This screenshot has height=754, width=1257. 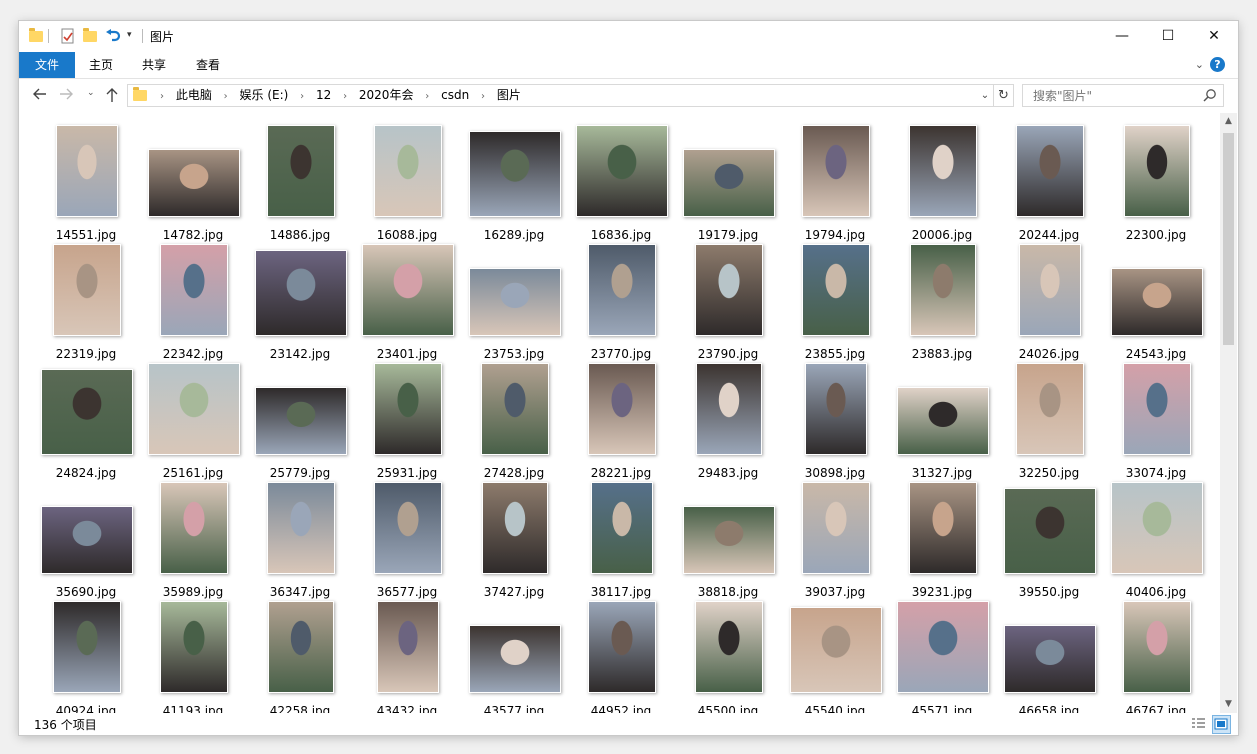 What do you see at coordinates (1049, 420) in the screenshot?
I see `file-item: 32250.jpg` at bounding box center [1049, 420].